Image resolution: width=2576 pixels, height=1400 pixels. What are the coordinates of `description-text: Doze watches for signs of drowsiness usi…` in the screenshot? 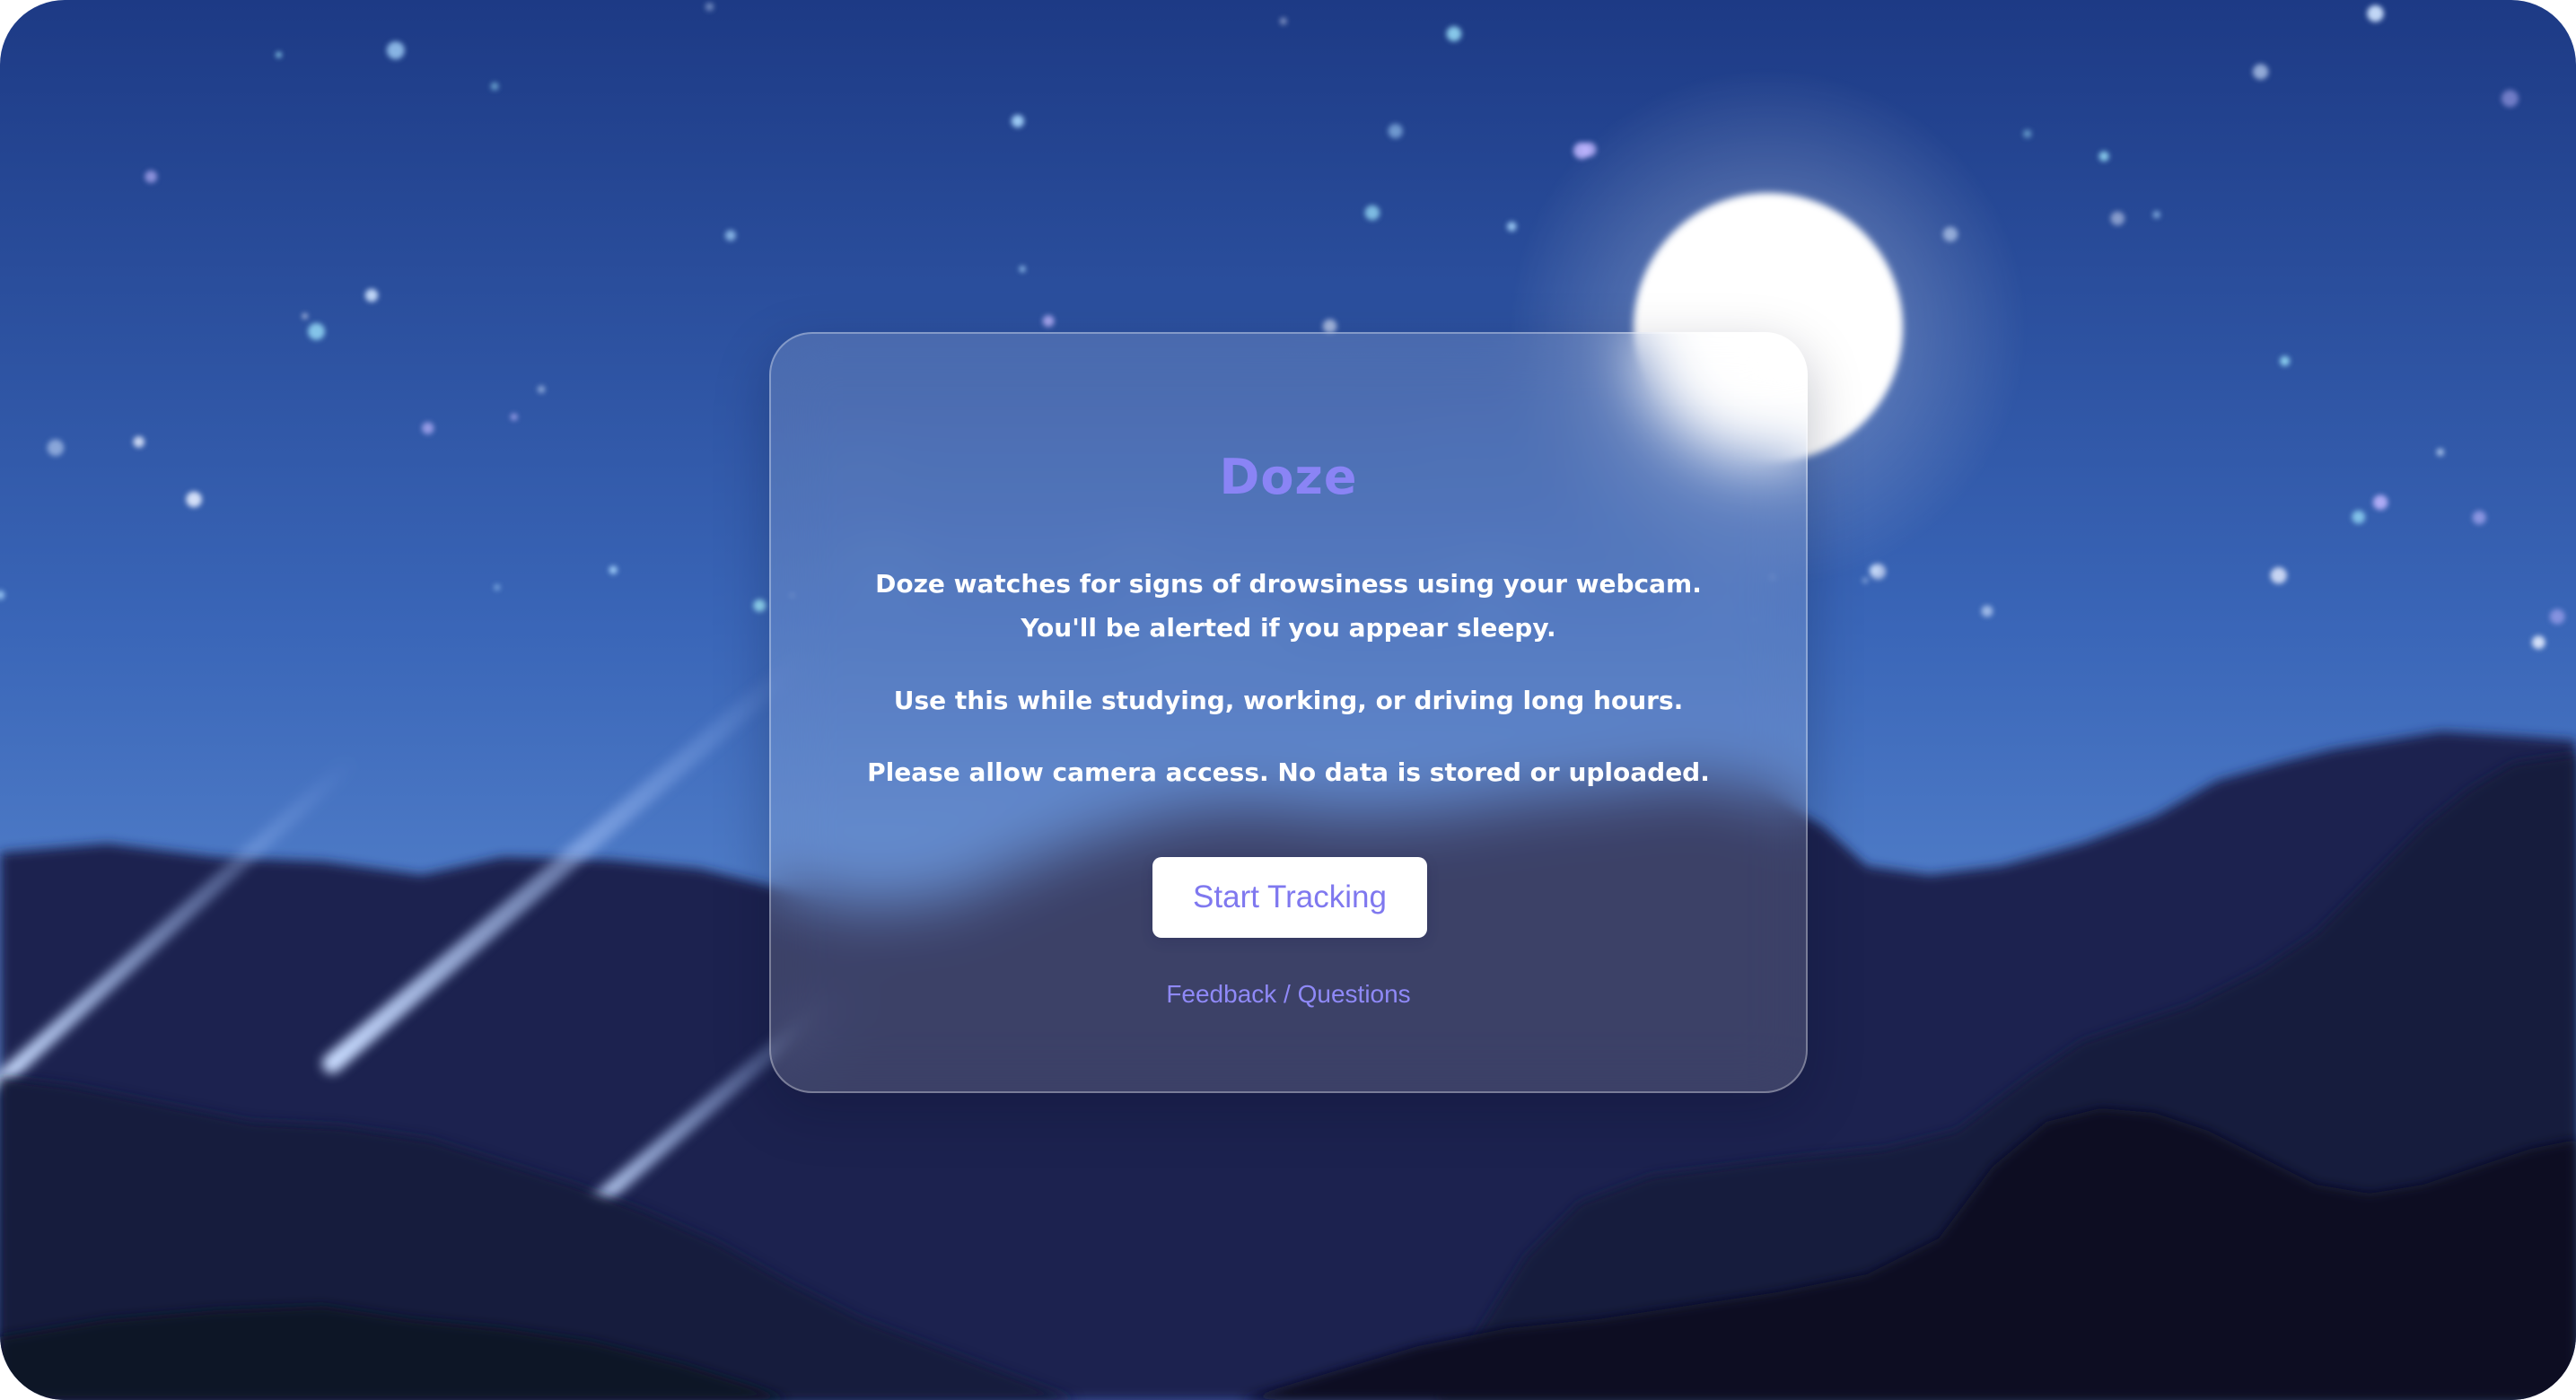 It's located at (1288, 606).